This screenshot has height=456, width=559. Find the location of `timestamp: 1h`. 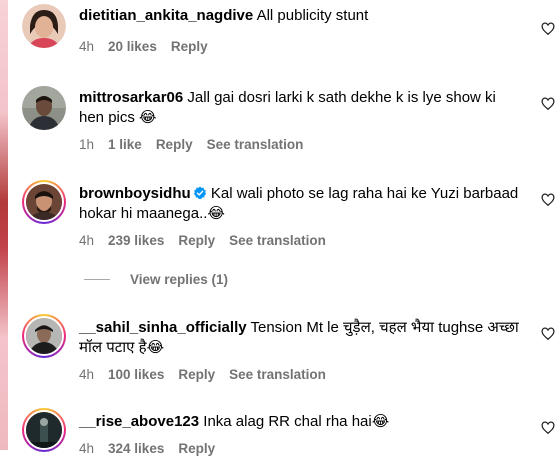

timestamp: 1h is located at coordinates (87, 144).